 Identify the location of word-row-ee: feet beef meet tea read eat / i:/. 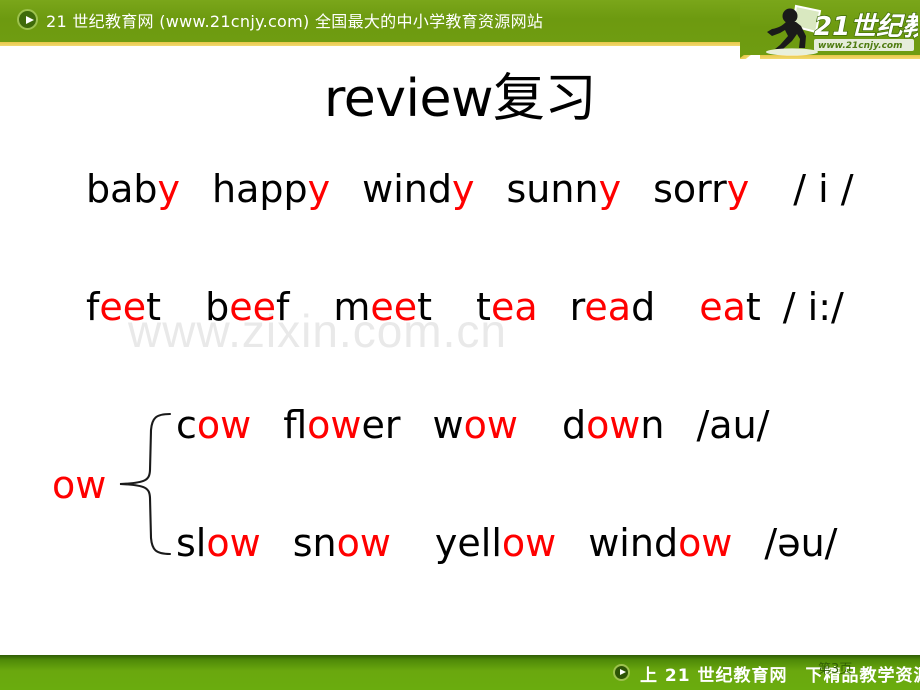
(465, 307).